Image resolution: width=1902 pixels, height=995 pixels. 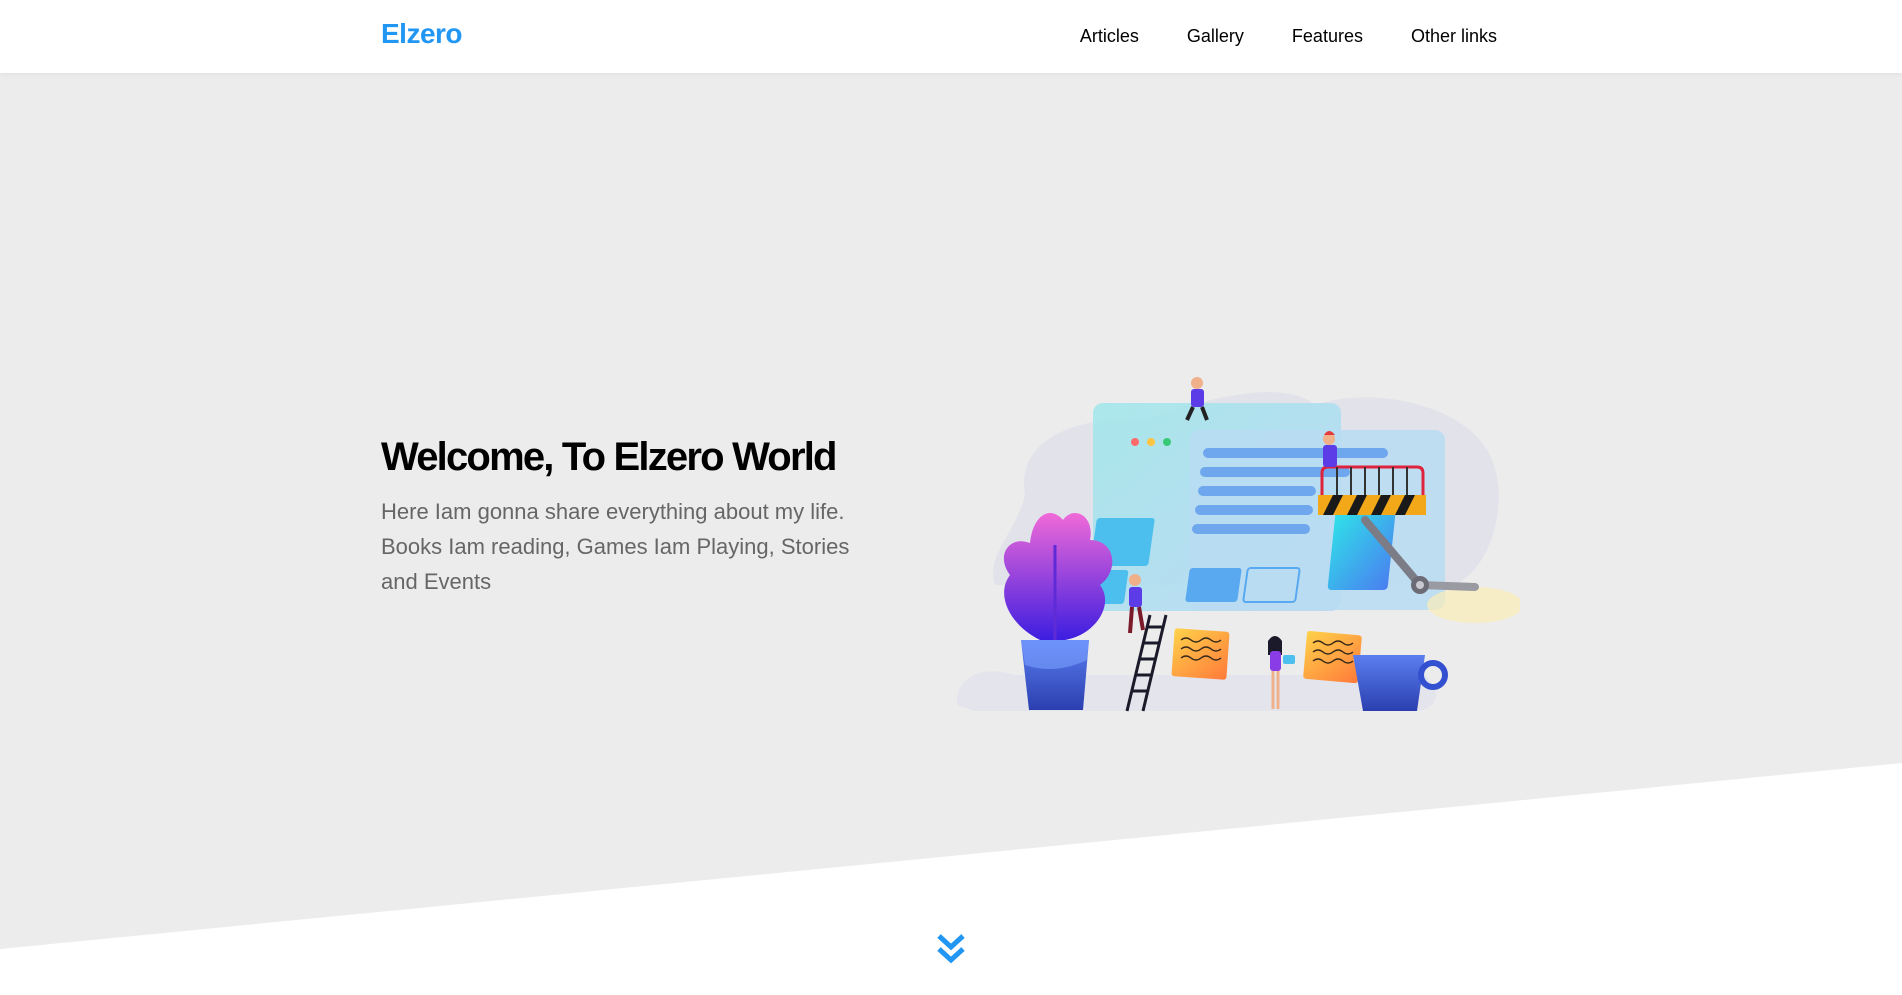 What do you see at coordinates (951, 949) in the screenshot?
I see `double-chevron-down-icon` at bounding box center [951, 949].